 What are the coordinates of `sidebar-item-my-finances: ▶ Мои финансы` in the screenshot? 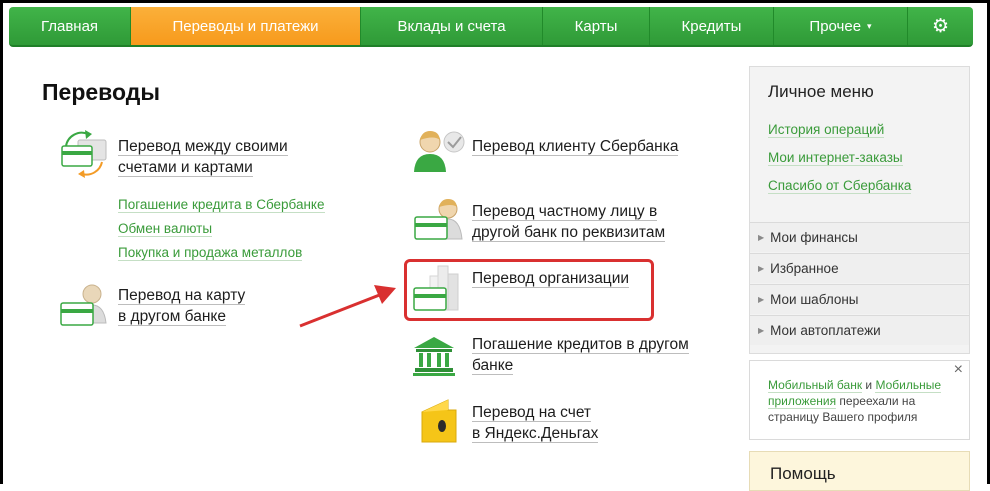 It's located at (859, 237).